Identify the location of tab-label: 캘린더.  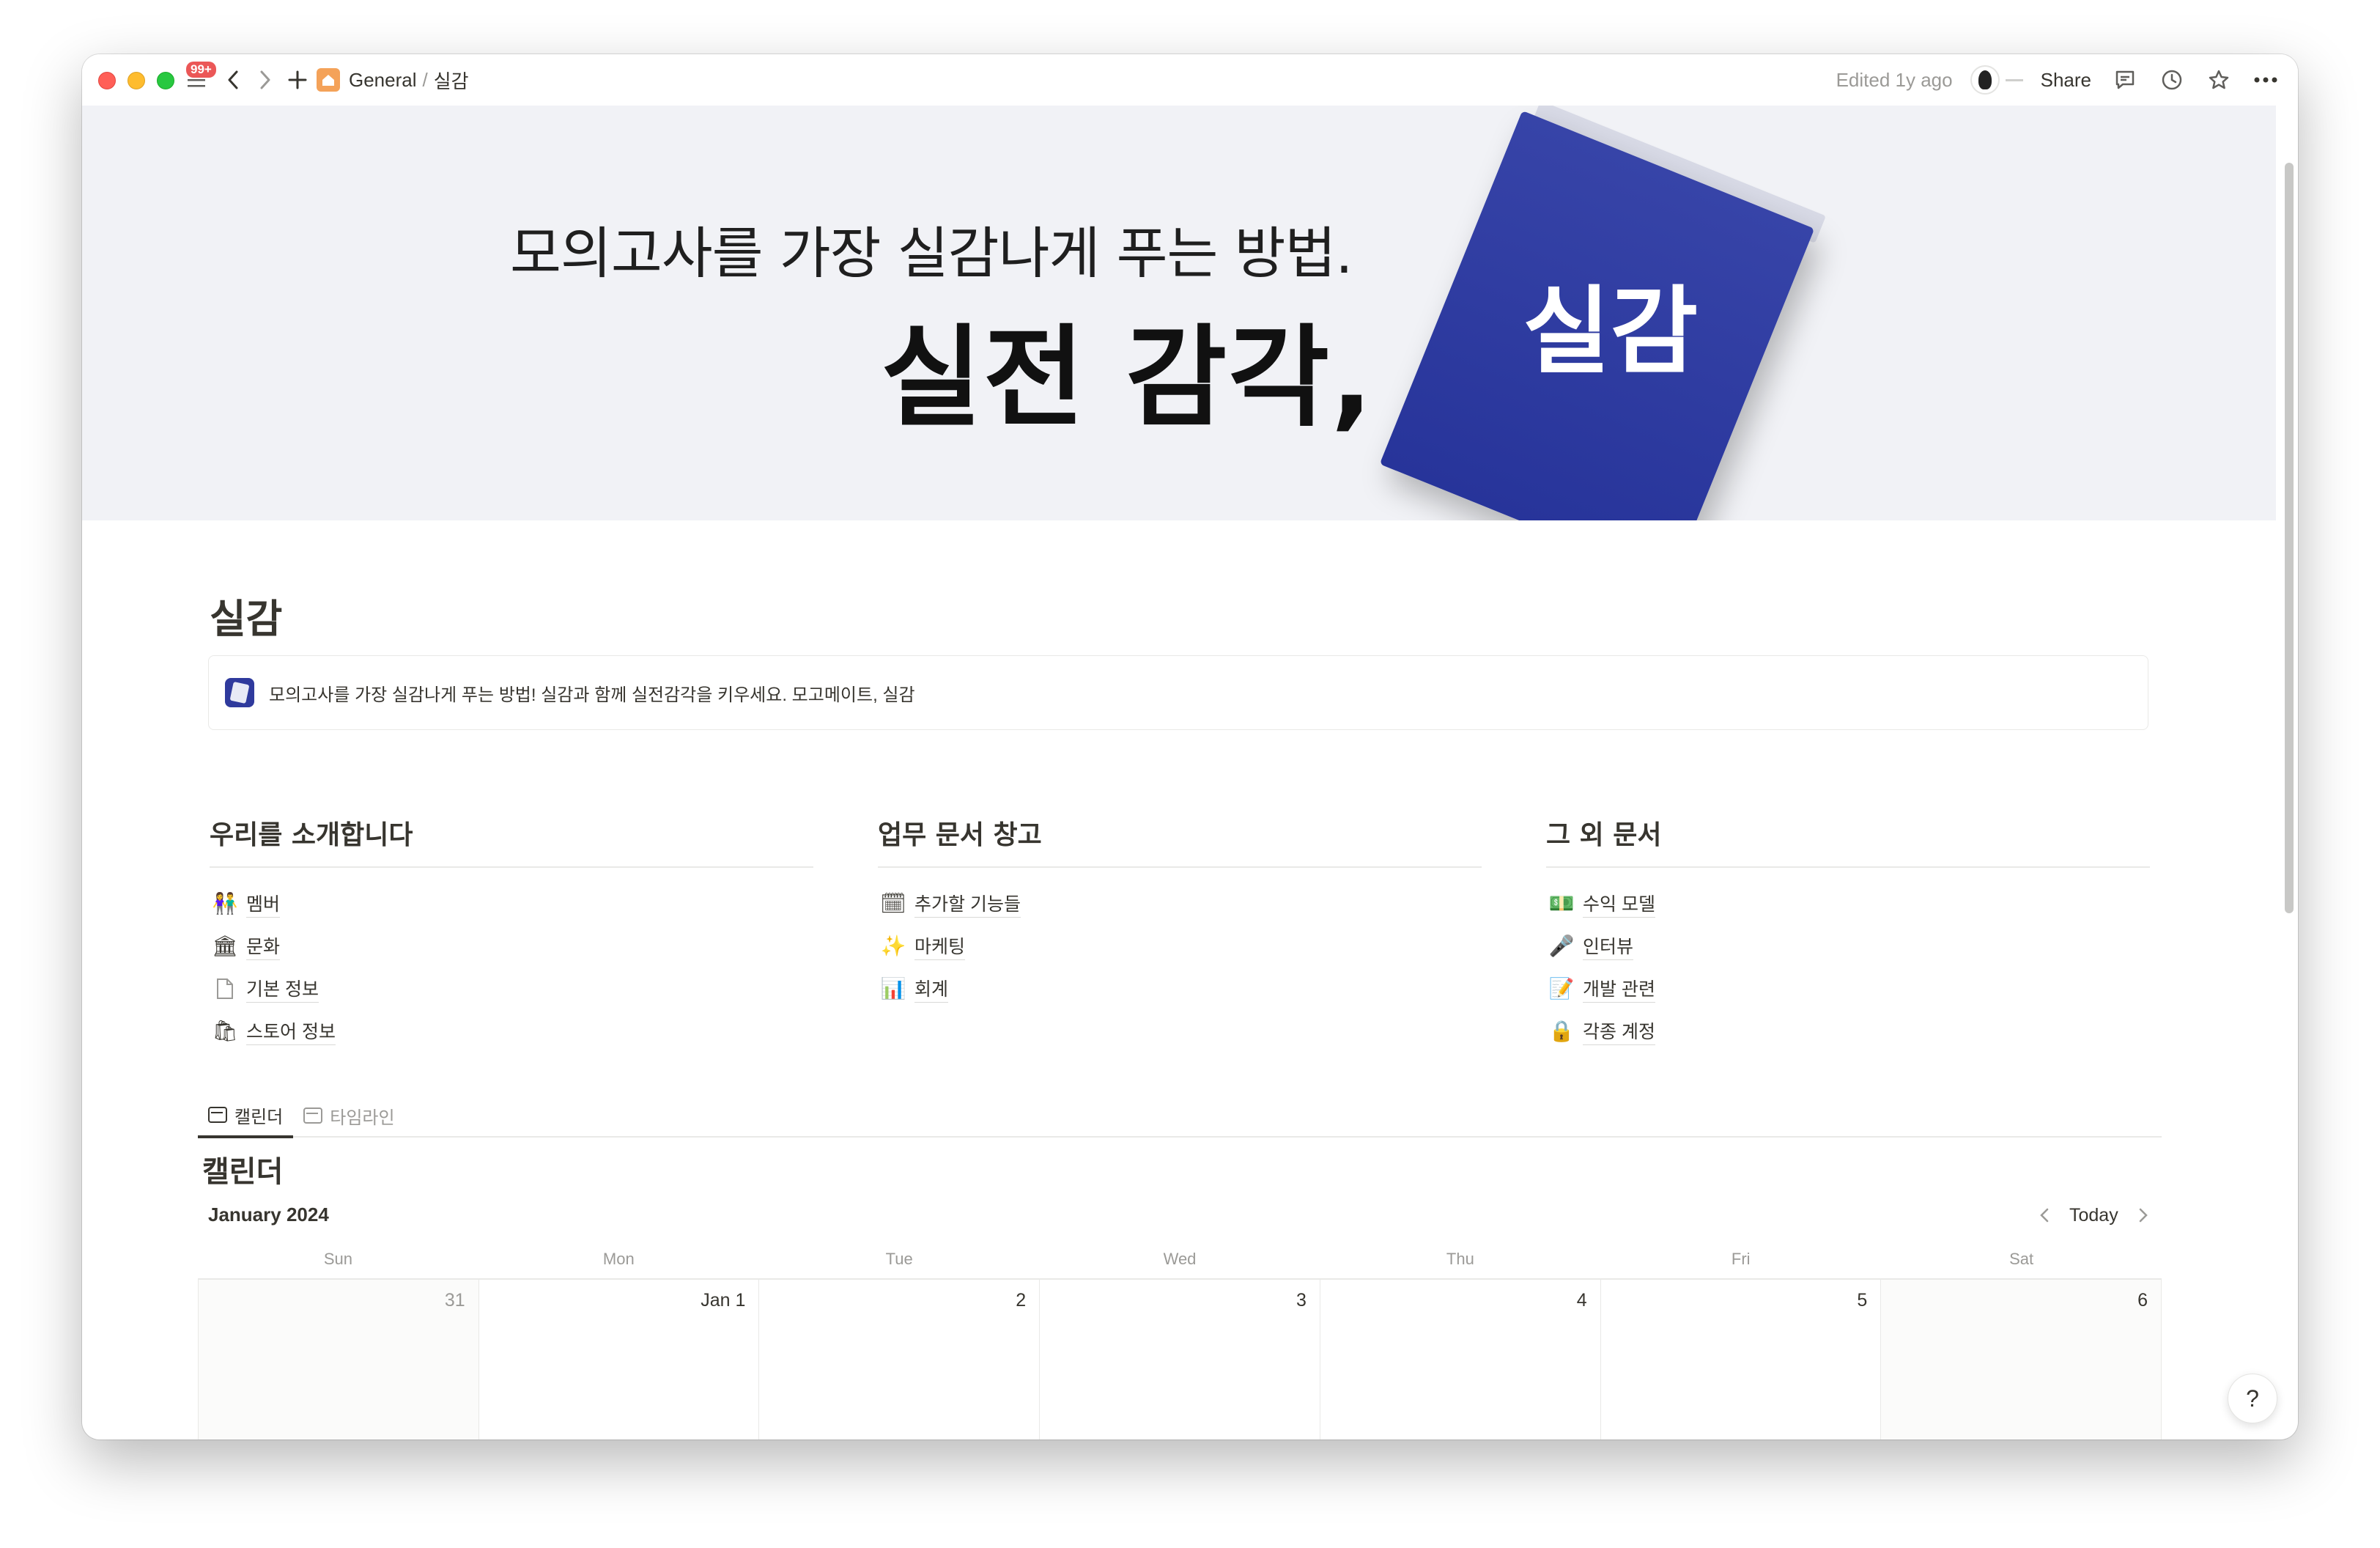
(259, 1117).